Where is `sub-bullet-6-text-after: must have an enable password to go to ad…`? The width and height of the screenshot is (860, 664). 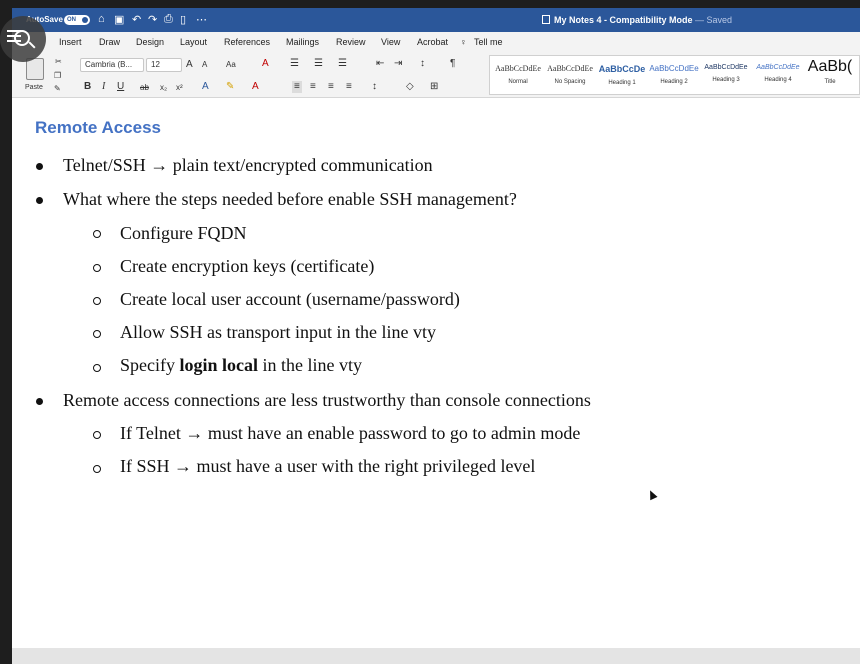
sub-bullet-6-text-after: must have an enable password to go to ad… is located at coordinates (394, 433).